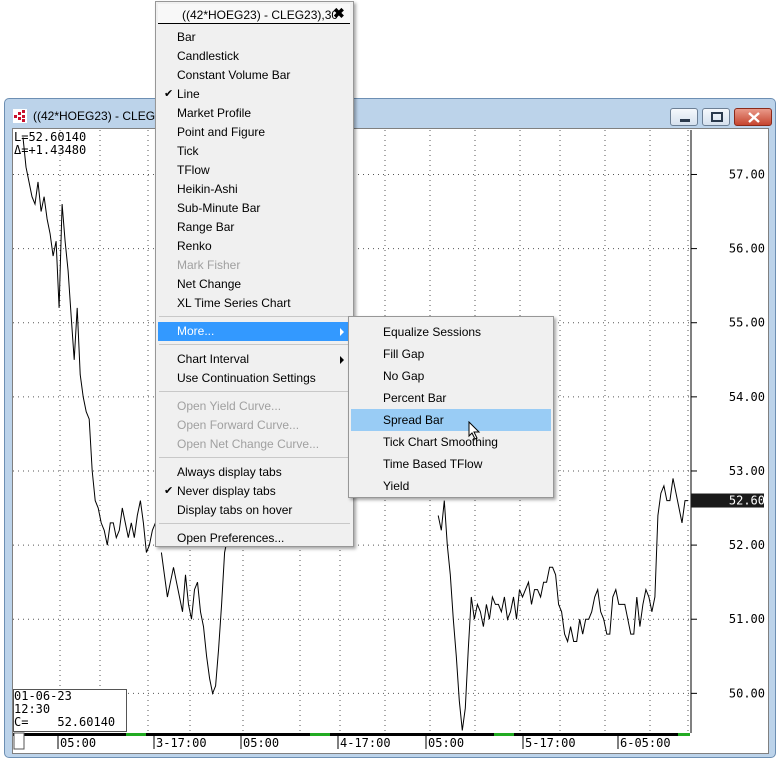 This screenshot has height=761, width=778. I want to click on menu-item-display-tabs-on-hover: Display tabs on hover, so click(254, 510).